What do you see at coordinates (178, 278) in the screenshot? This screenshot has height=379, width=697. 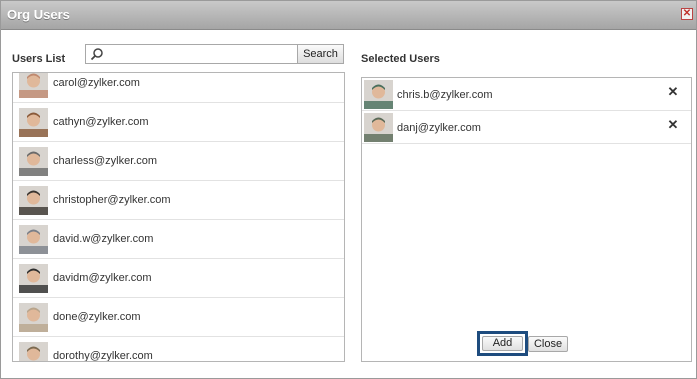 I see `user-list-item: davidm@zylker.com` at bounding box center [178, 278].